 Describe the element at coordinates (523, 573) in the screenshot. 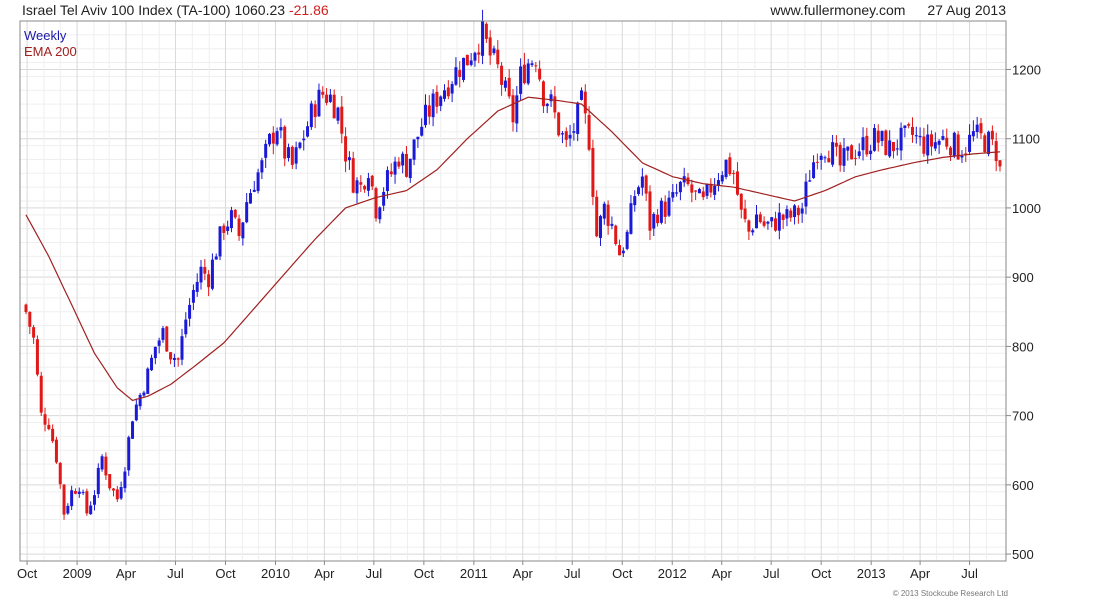

I see `x-tick-label: Apr` at that location.